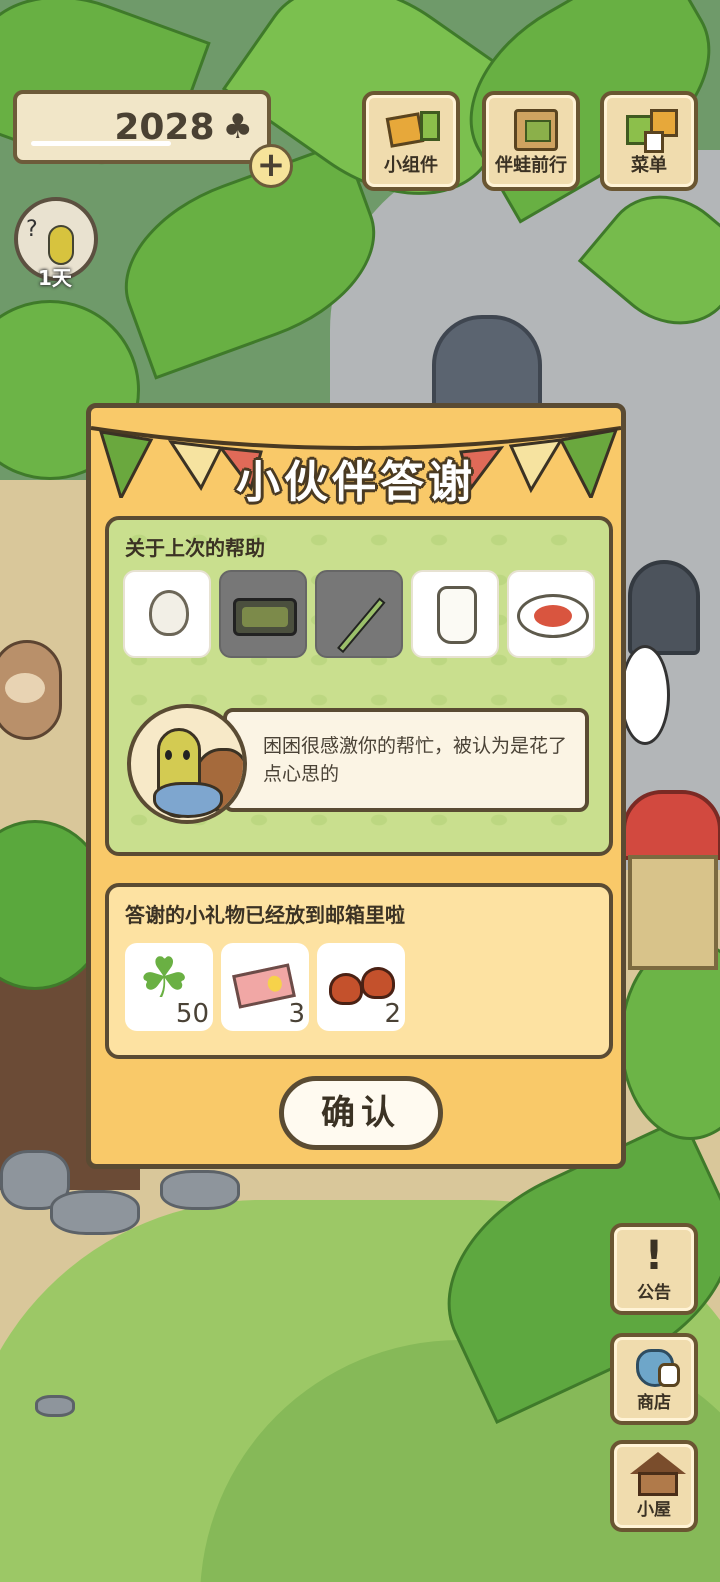 The height and width of the screenshot is (1582, 720). What do you see at coordinates (55, 278) in the screenshot?
I see `day-counter: 1天` at bounding box center [55, 278].